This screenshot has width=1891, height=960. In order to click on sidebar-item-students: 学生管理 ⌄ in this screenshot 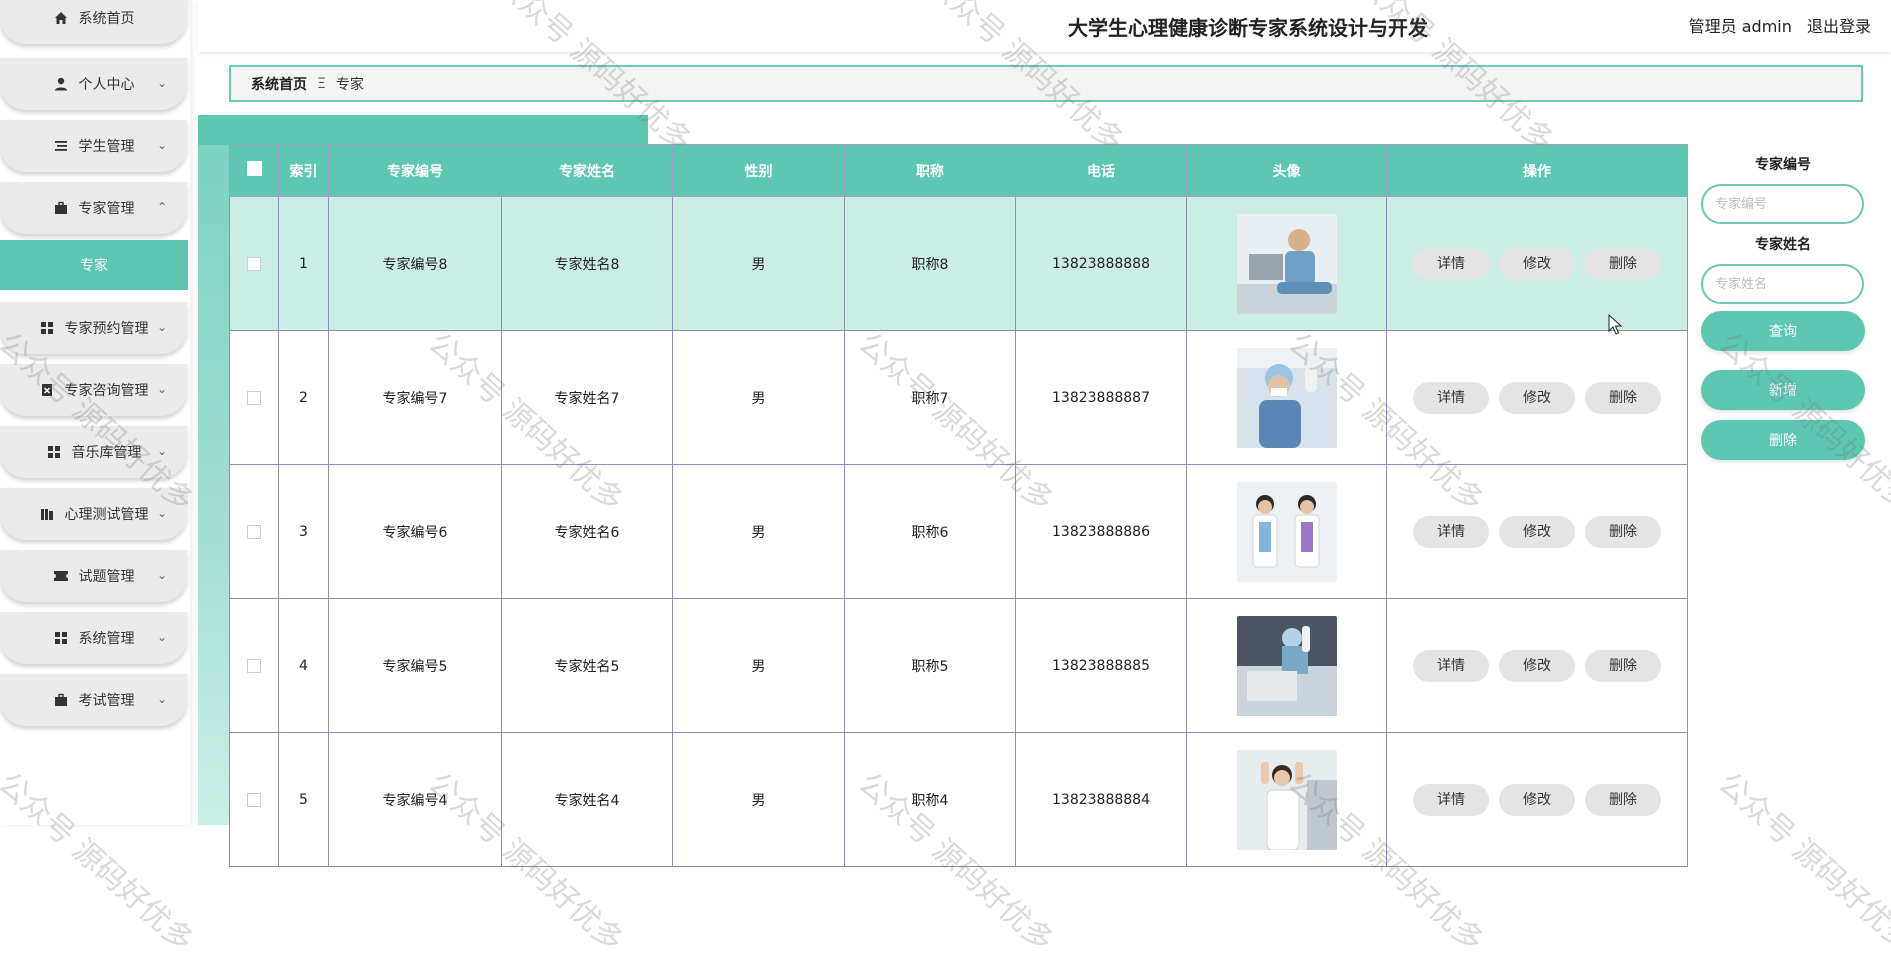, I will do `click(93, 146)`.